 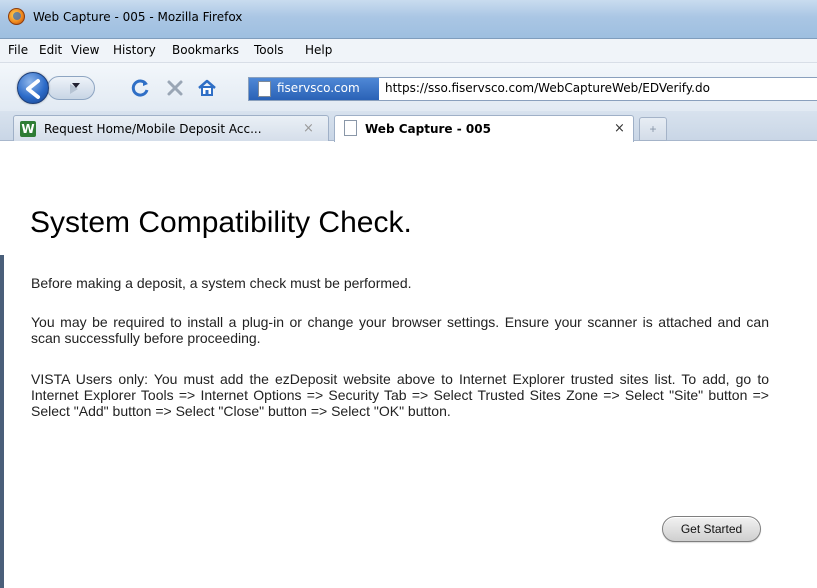 I want to click on page-title: System Compatibility Check., so click(x=221, y=222).